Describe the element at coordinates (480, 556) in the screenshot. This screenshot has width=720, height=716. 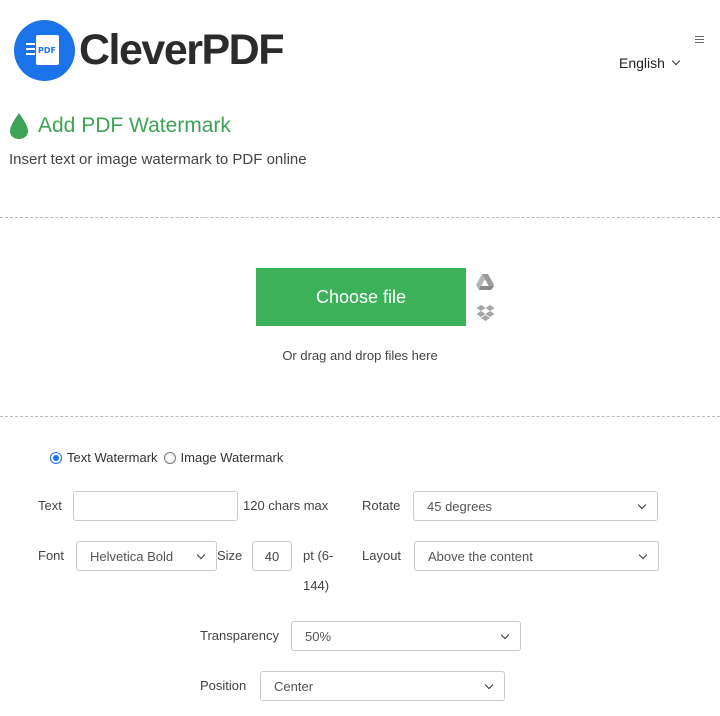
I see `layout-value: Above the content` at that location.